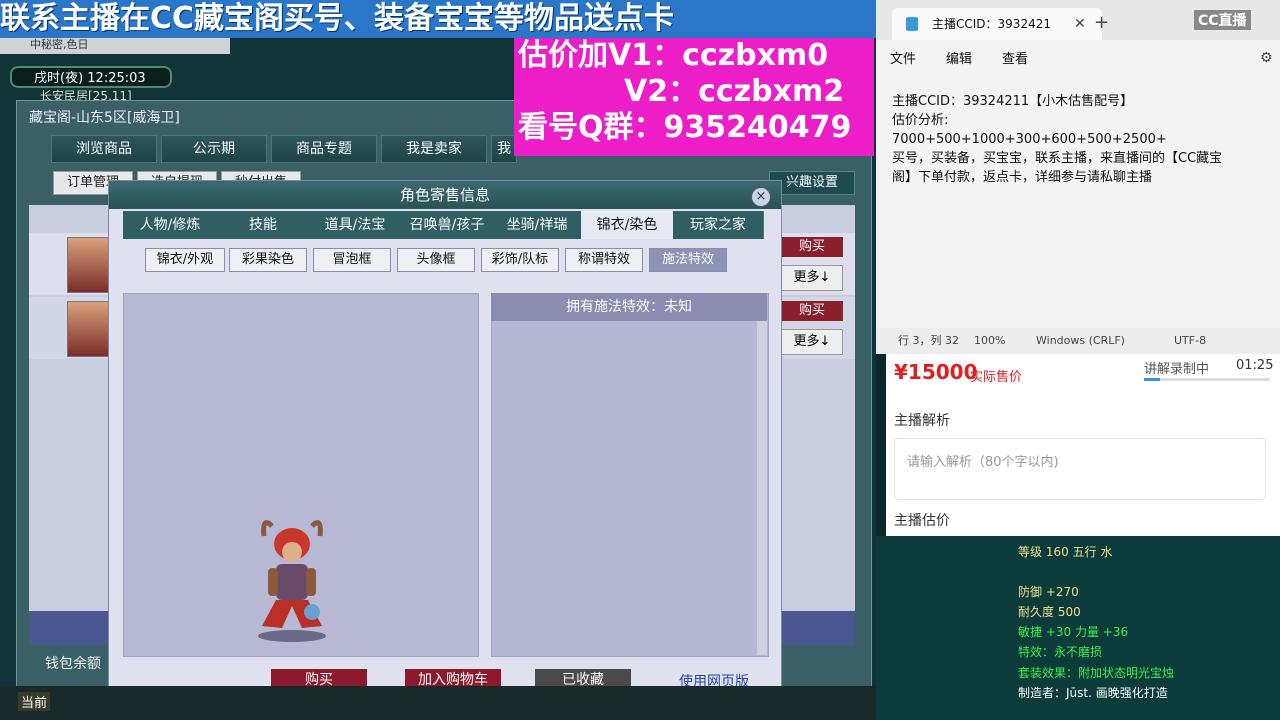 Image resolution: width=1280 pixels, height=720 pixels. I want to click on contact-qq: 看号Q群：935240479, so click(685, 127).